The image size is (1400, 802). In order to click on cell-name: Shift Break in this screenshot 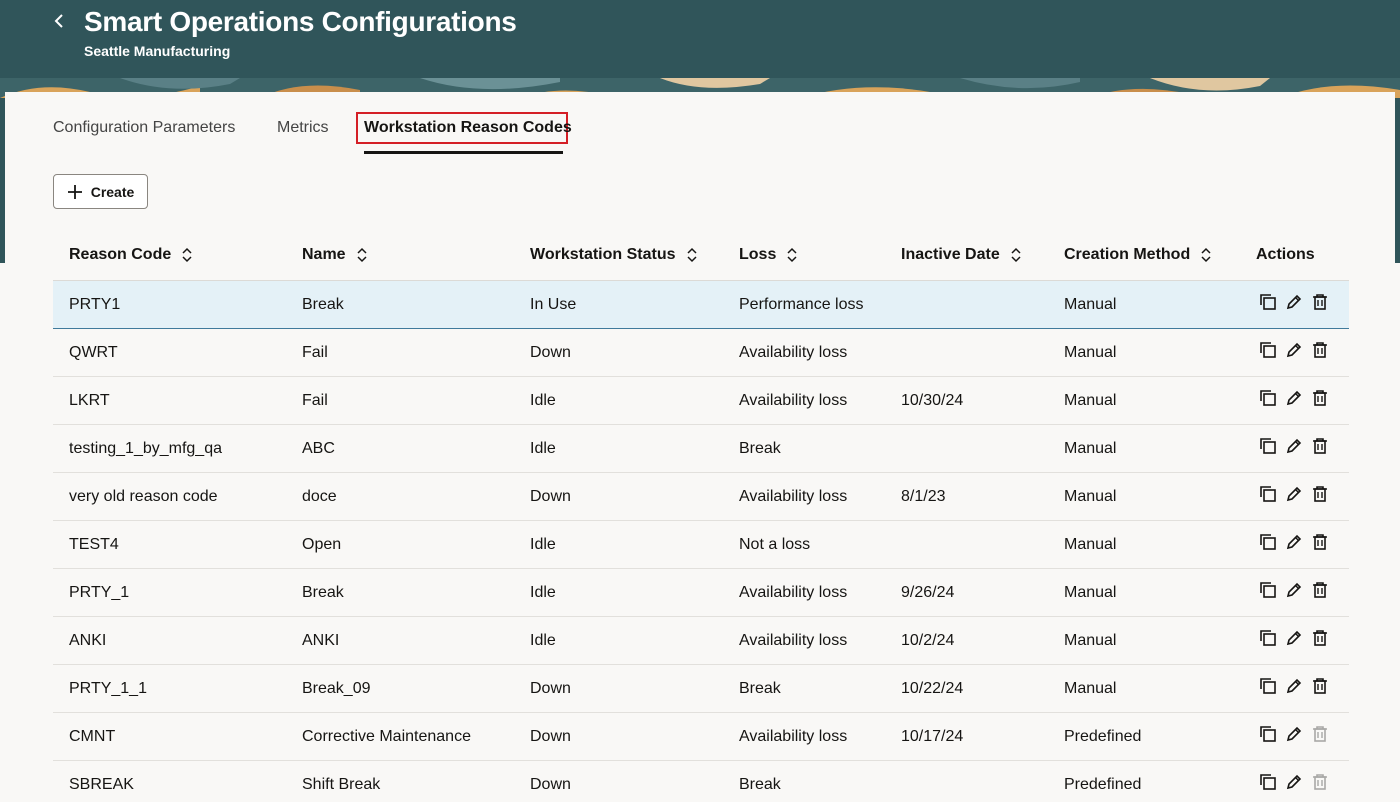, I will do `click(341, 784)`.